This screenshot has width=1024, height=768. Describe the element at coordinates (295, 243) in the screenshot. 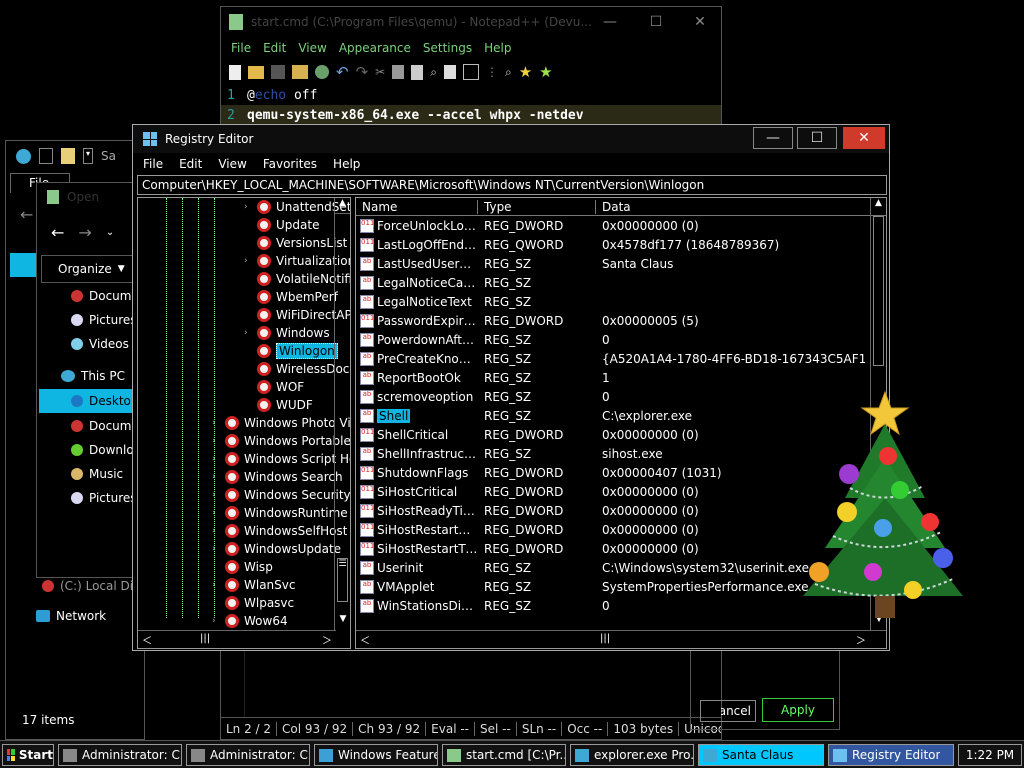

I see `tree-node: VersionsList` at that location.